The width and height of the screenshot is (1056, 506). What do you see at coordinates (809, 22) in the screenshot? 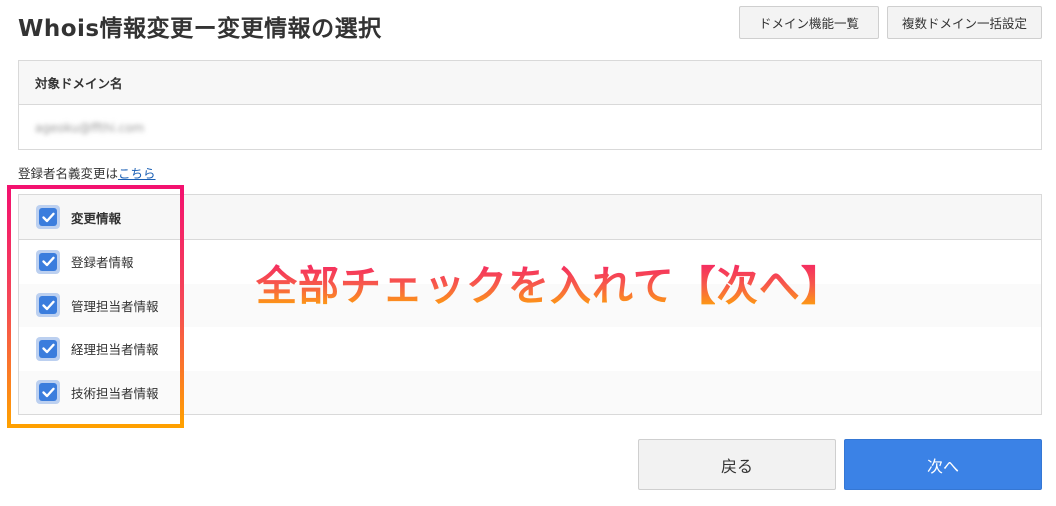
I see `domain-functions-list-button: ドメイン機能一覧` at bounding box center [809, 22].